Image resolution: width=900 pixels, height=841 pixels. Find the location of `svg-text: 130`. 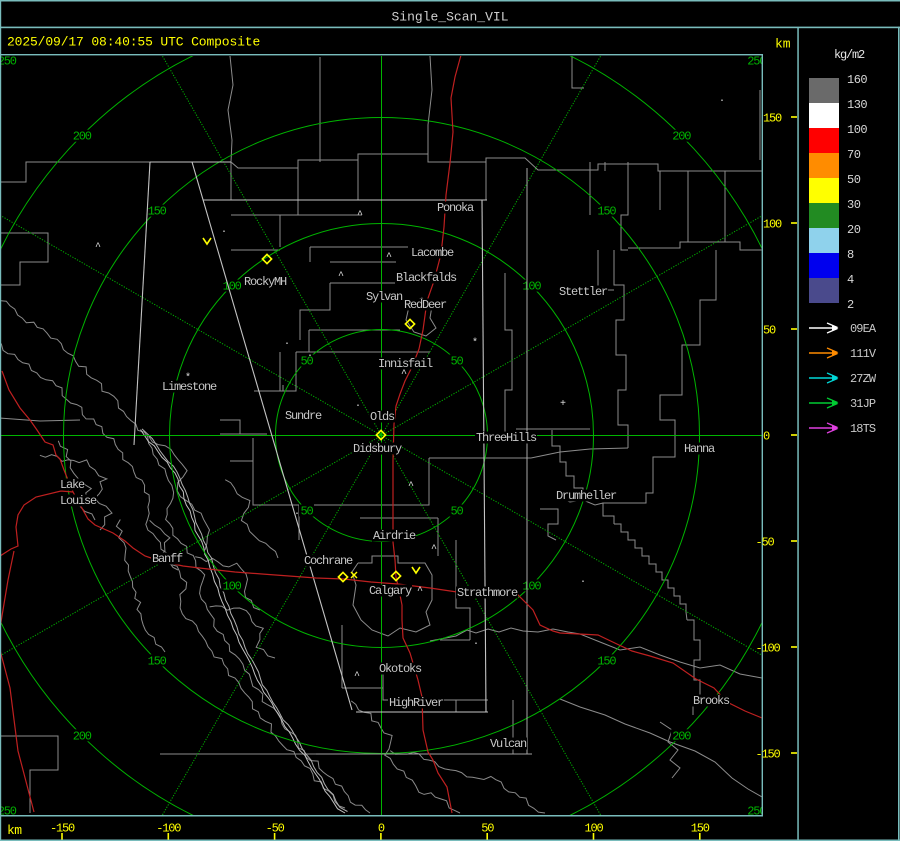

svg-text: 130 is located at coordinates (857, 105).